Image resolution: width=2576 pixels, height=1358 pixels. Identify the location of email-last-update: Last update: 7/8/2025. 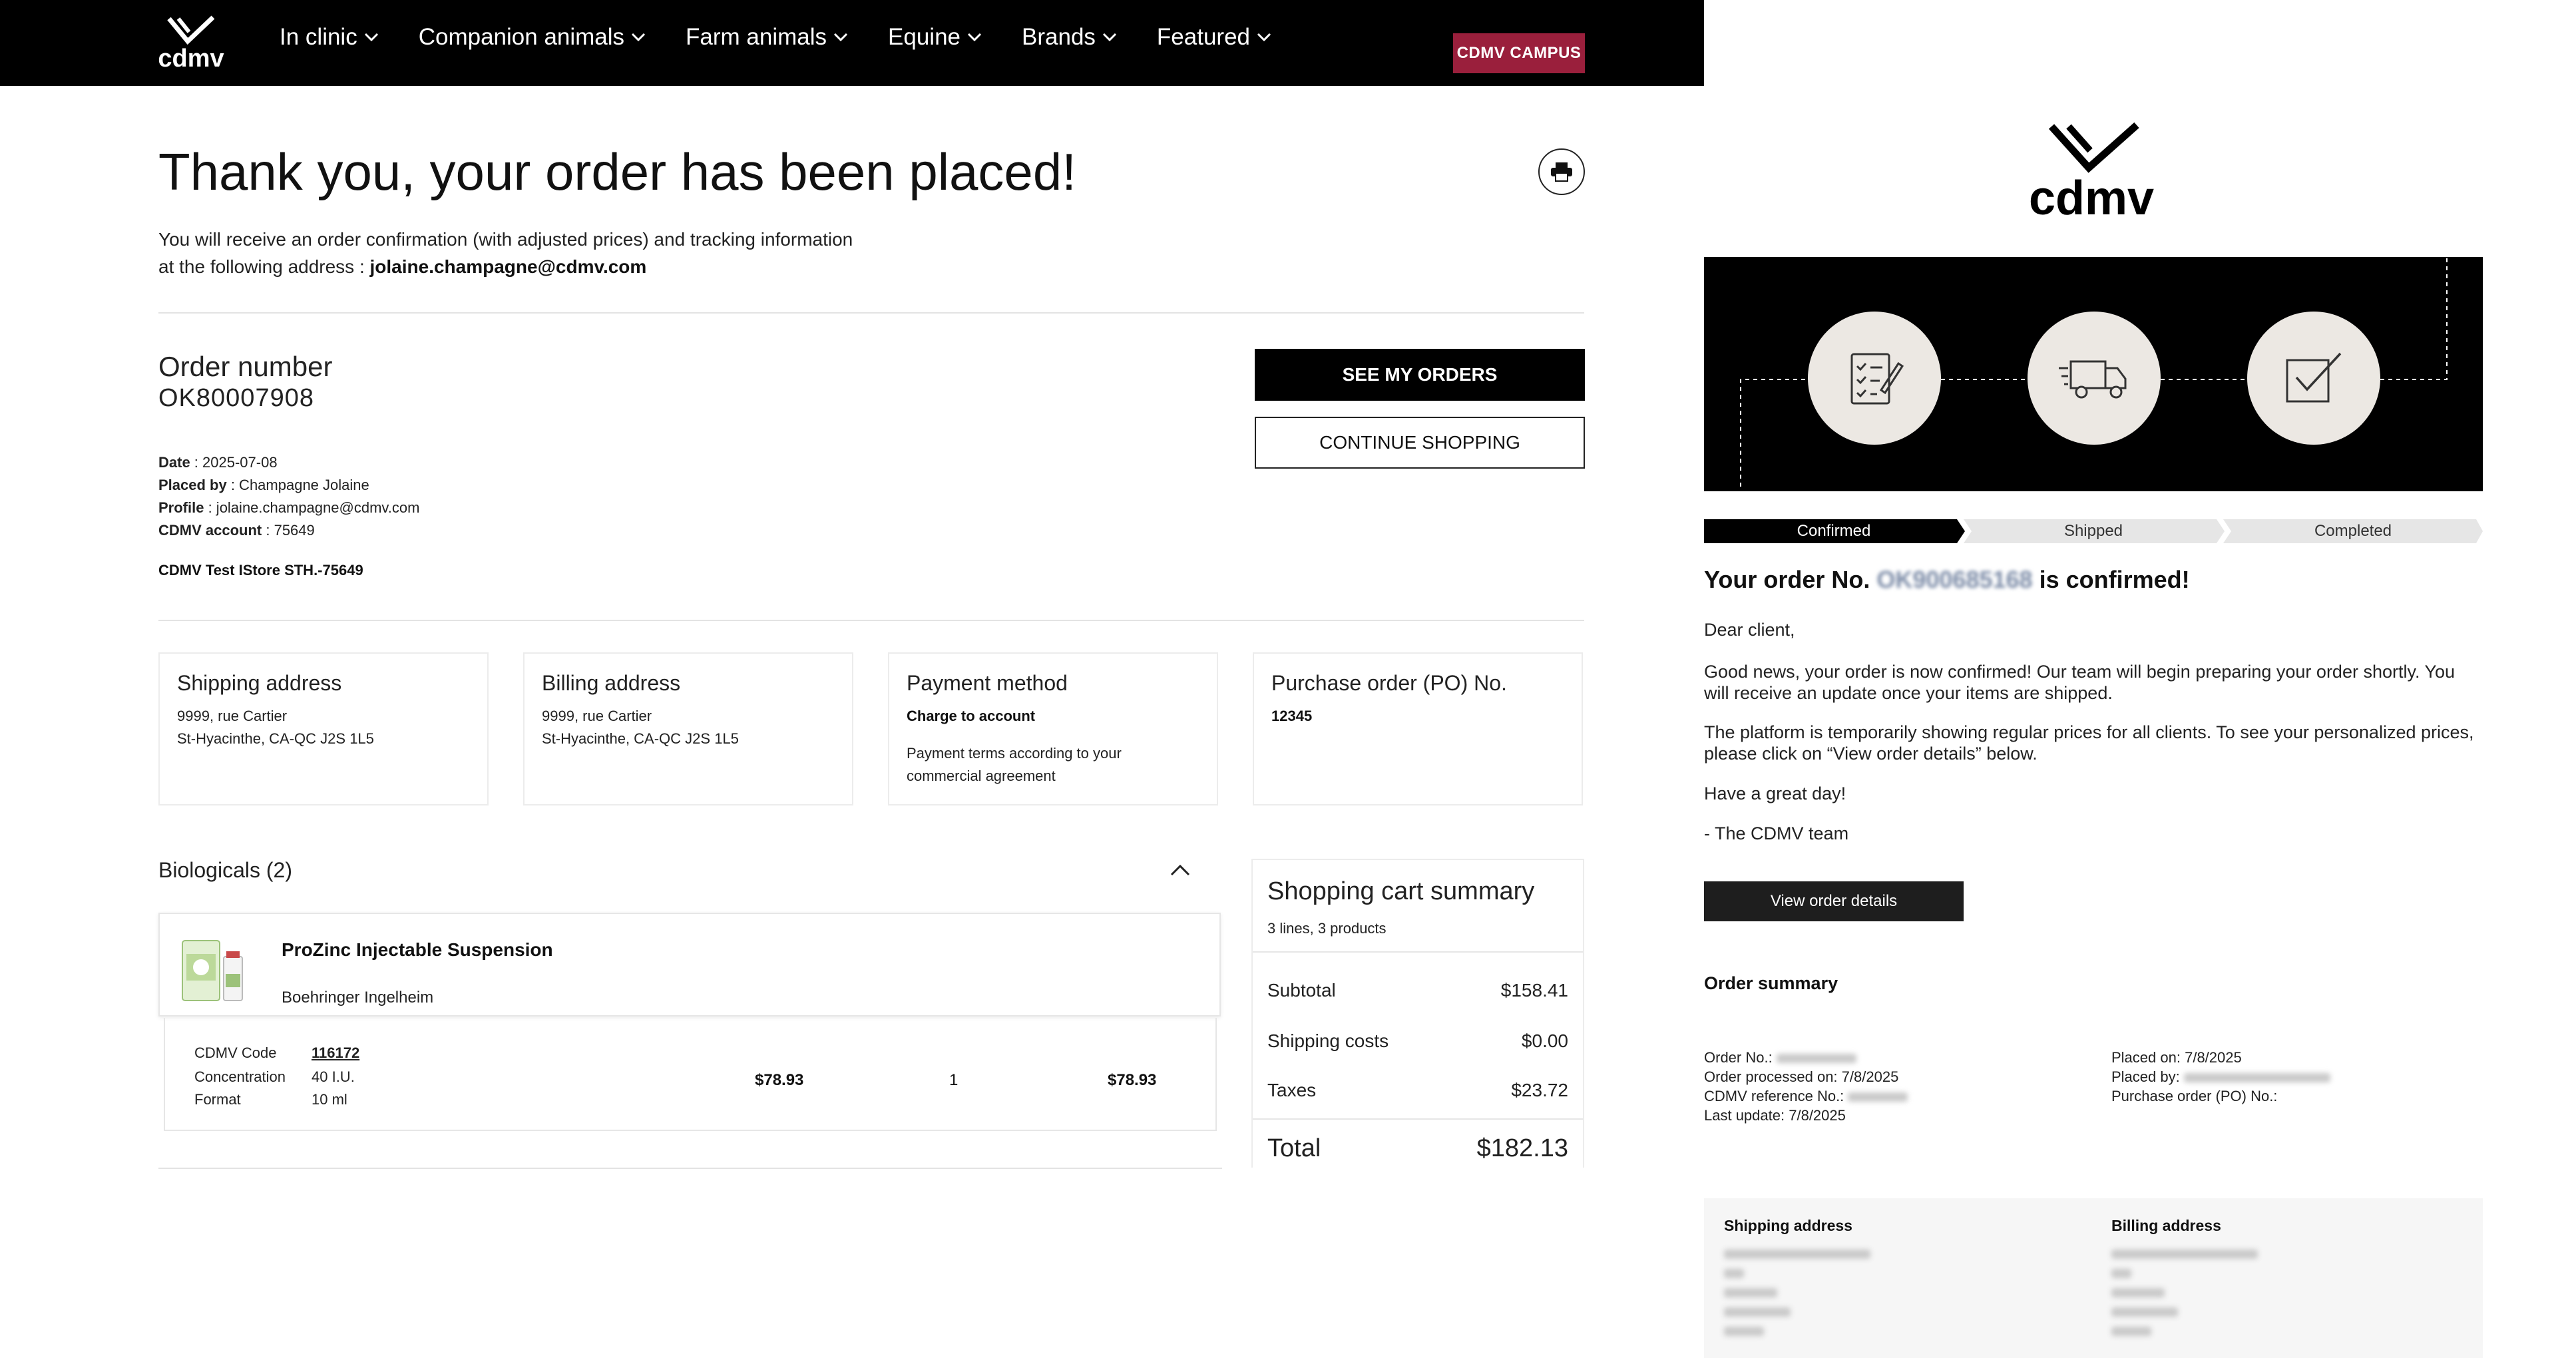
(1806, 1115).